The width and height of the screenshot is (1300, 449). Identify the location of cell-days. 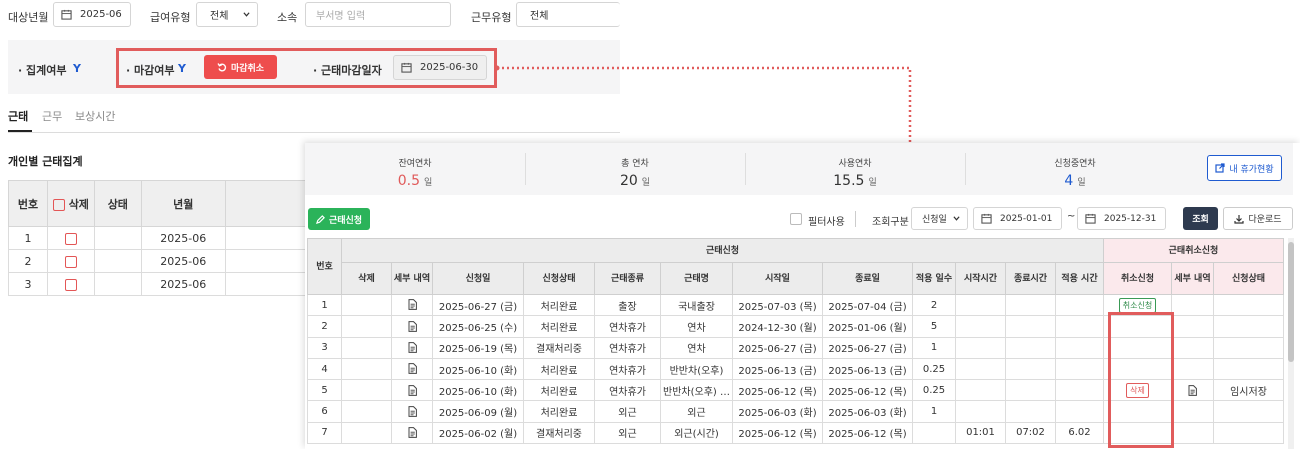
(934, 433).